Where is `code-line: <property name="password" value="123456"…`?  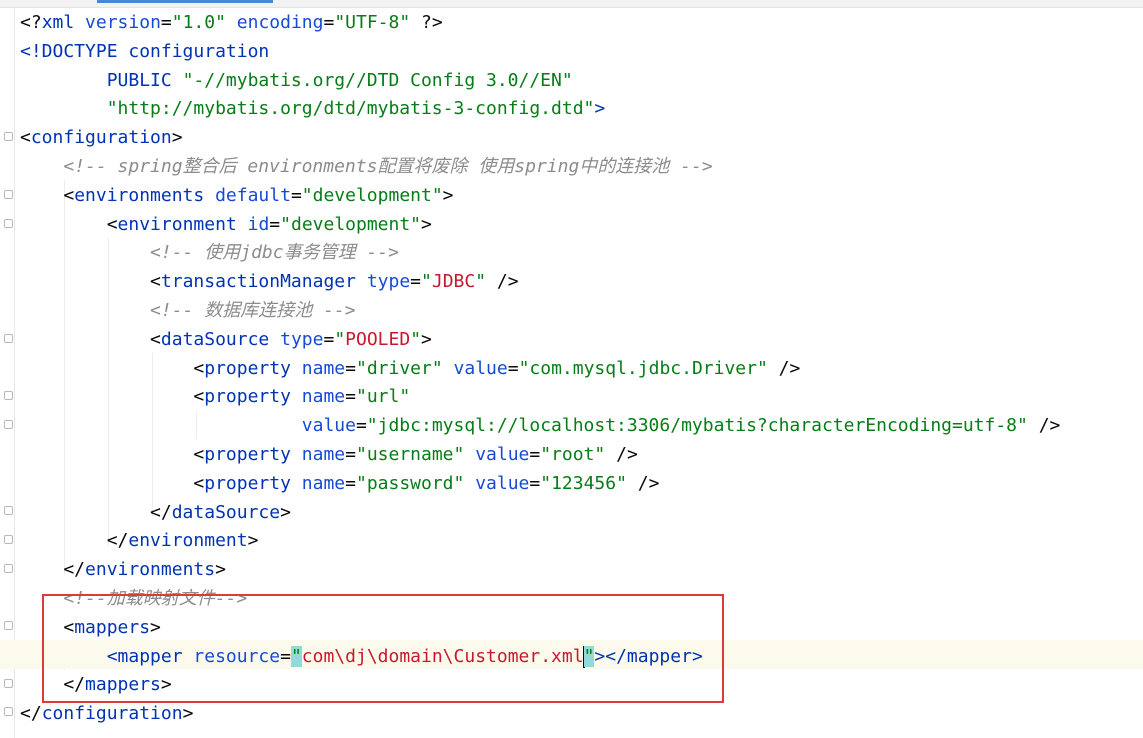
code-line: <property name="password" value="123456"… is located at coordinates (339, 483).